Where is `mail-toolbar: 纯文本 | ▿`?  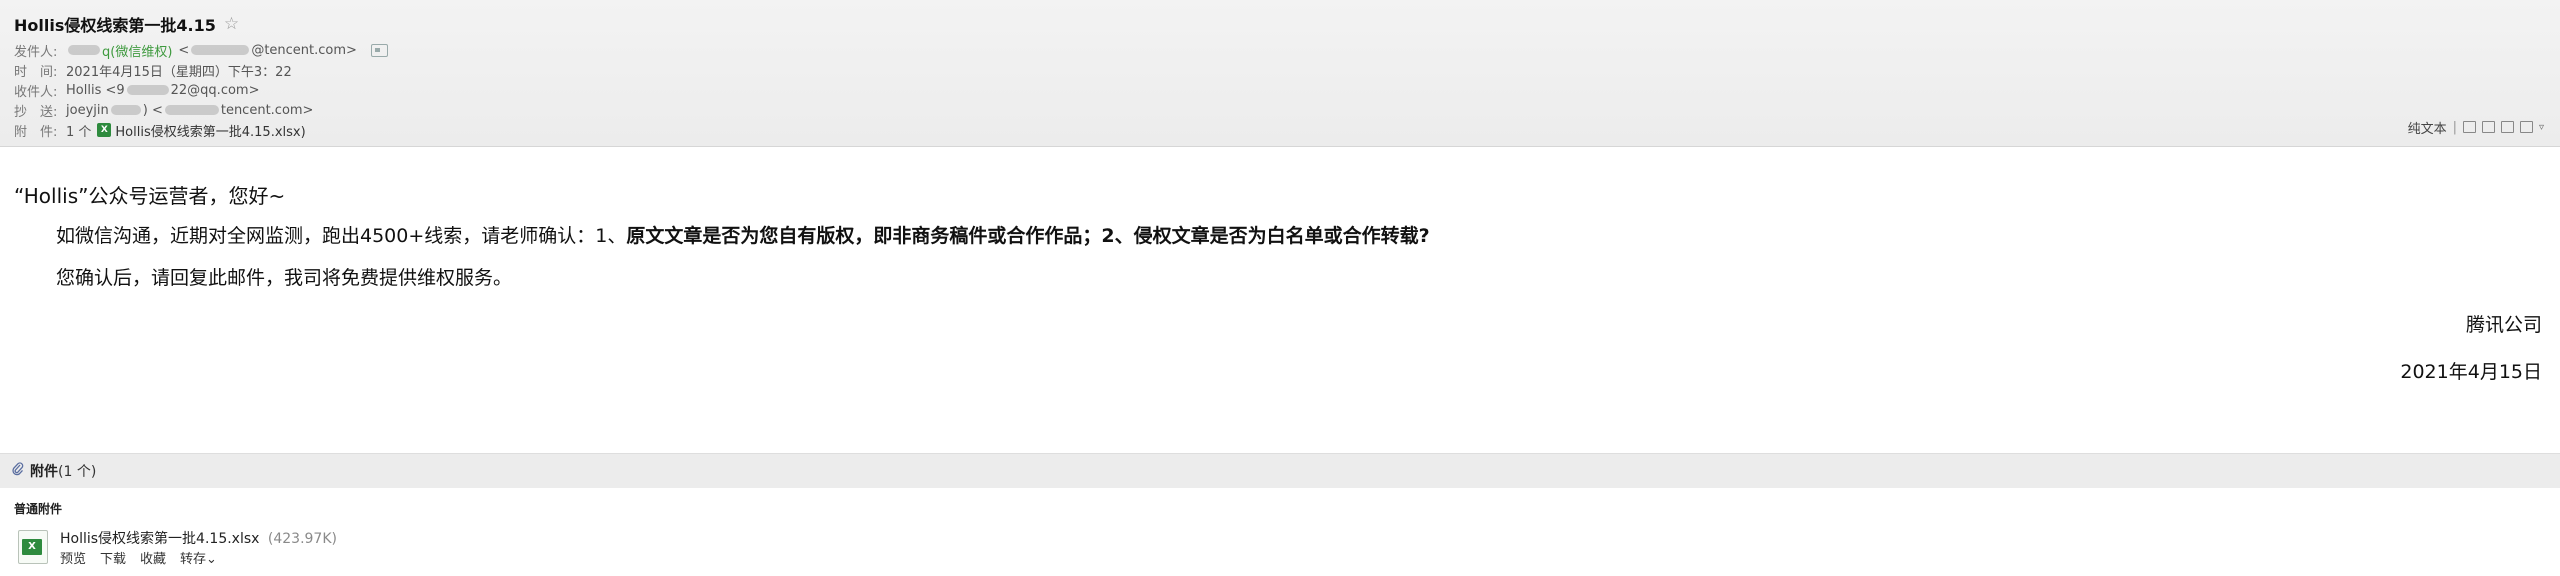
mail-toolbar: 纯文本 | ▿ is located at coordinates (2476, 127).